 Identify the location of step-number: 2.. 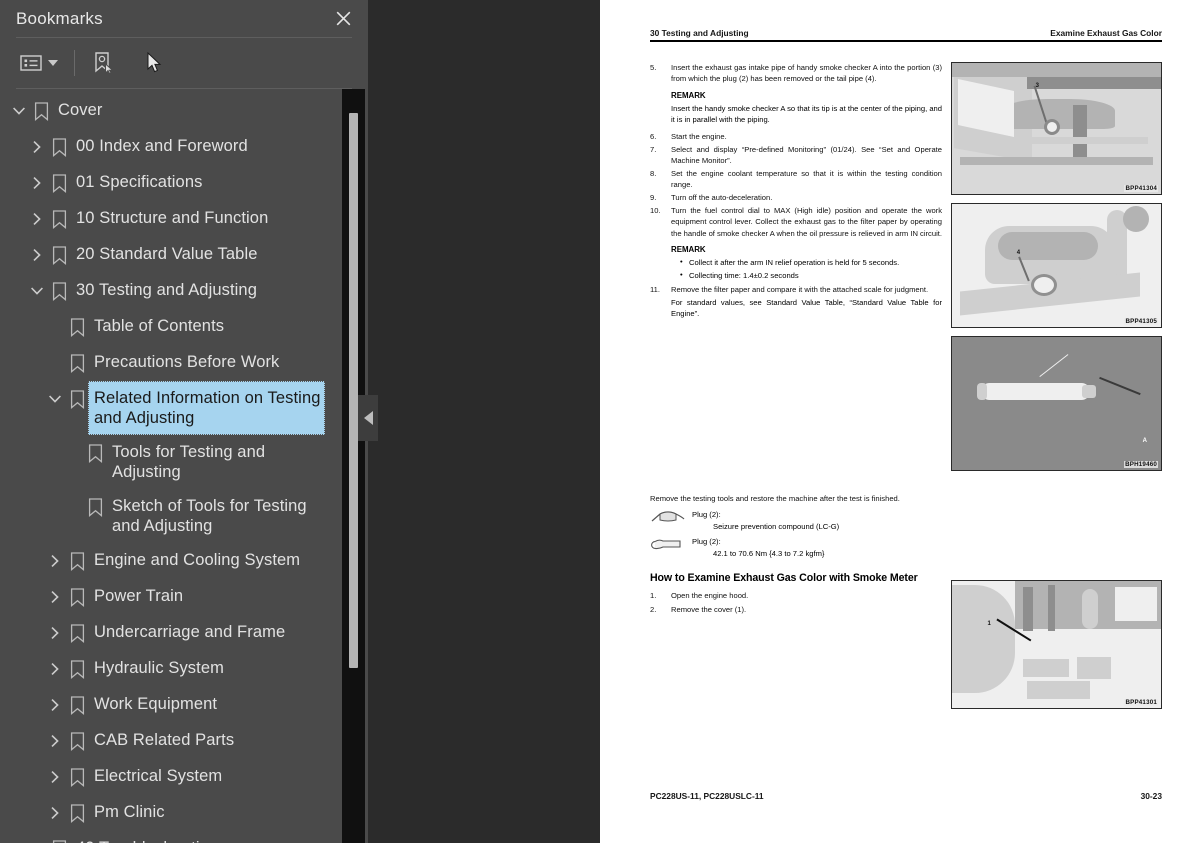
(653, 609).